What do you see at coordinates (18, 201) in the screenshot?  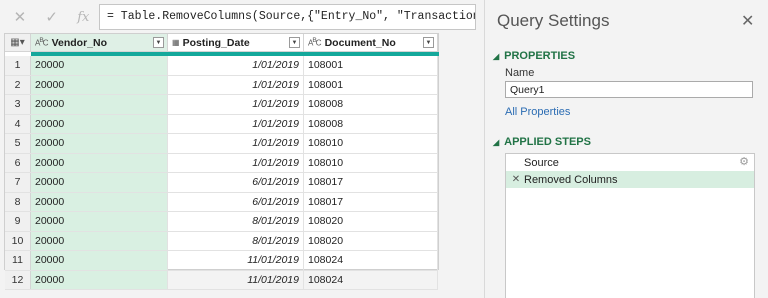 I see `row-number: 8` at bounding box center [18, 201].